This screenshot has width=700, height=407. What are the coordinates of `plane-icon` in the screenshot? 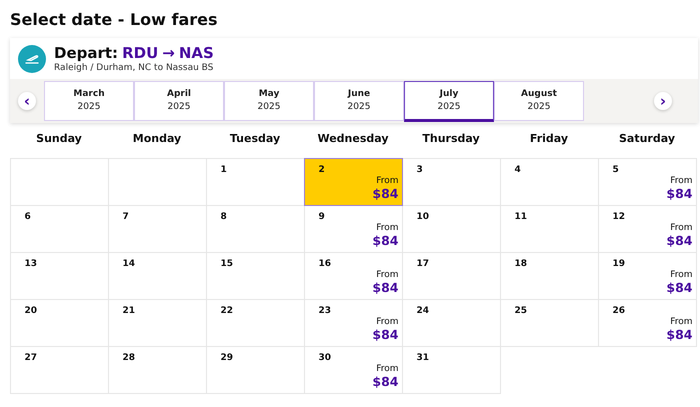 It's located at (32, 58).